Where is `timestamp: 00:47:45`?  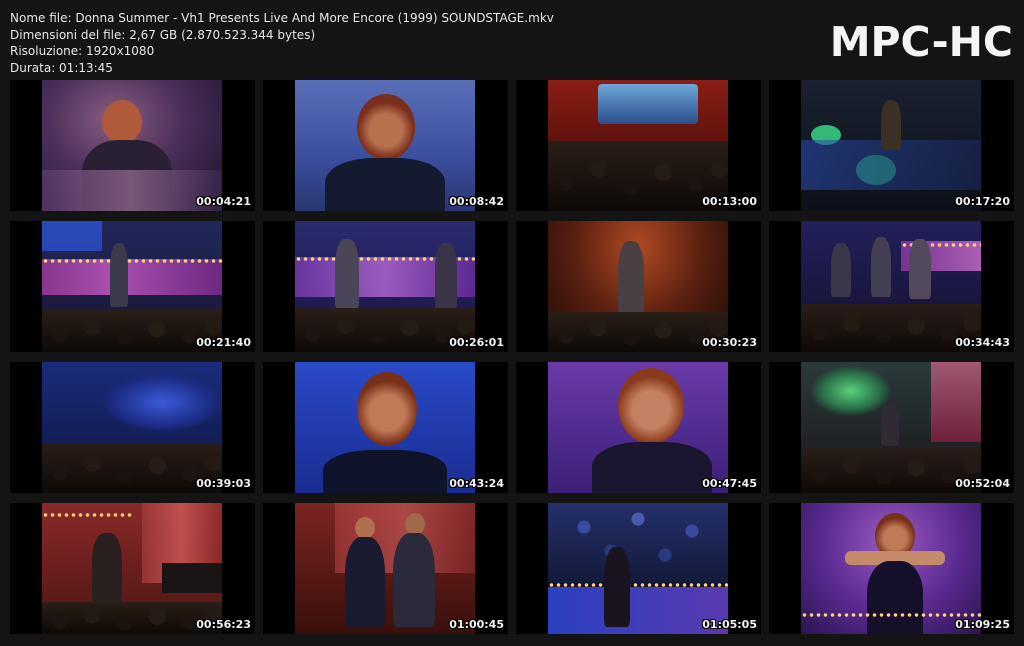 timestamp: 00:47:45 is located at coordinates (729, 483).